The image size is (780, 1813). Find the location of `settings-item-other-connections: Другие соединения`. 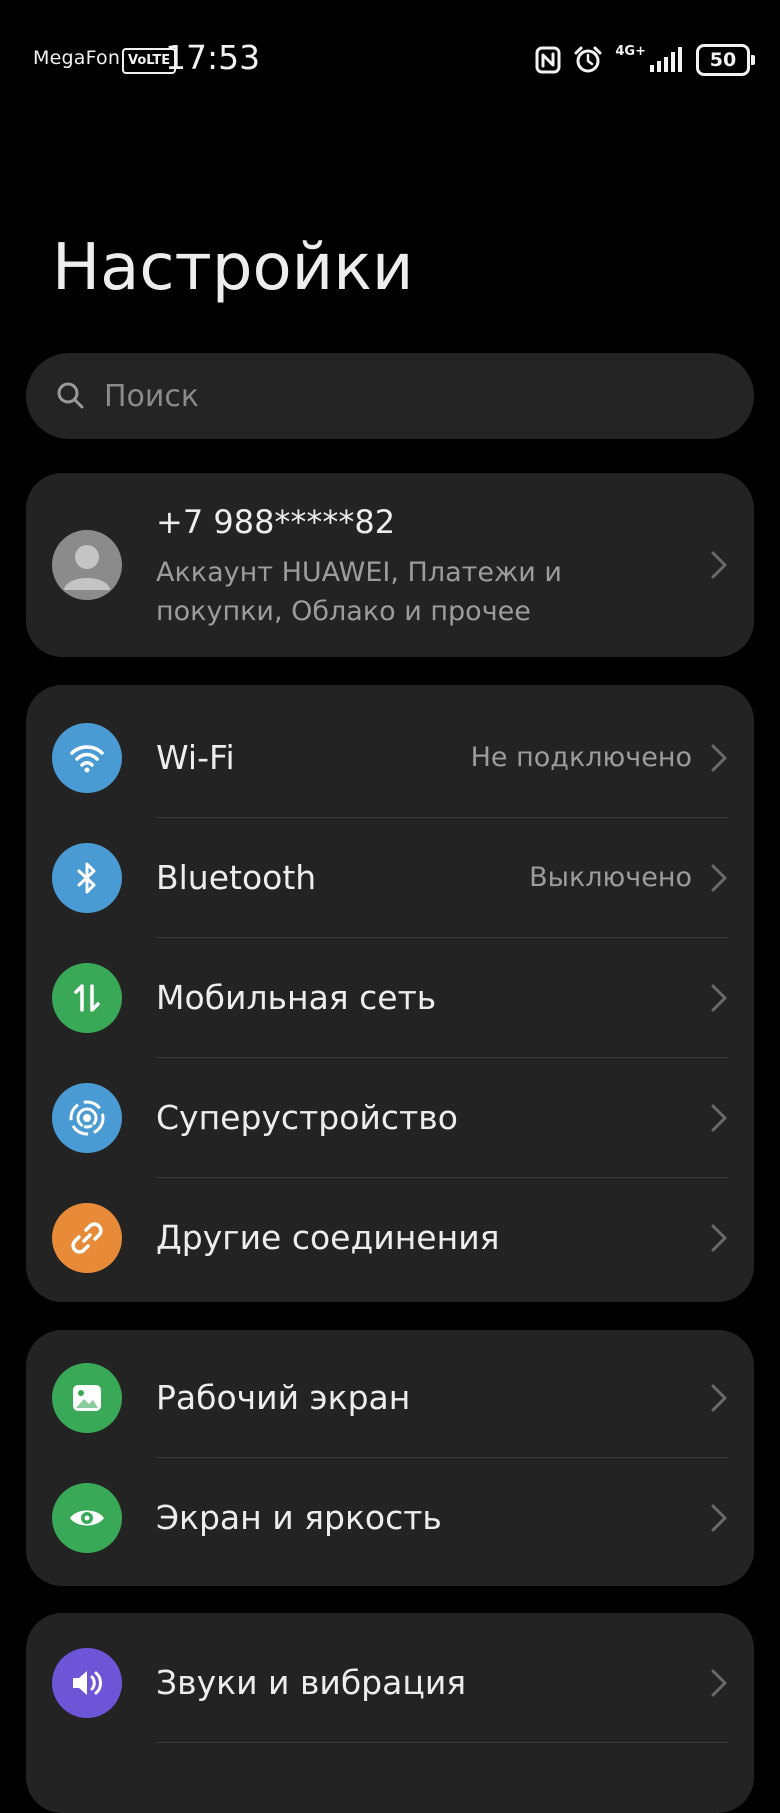

settings-item-other-connections: Другие соединения is located at coordinates (390, 1238).